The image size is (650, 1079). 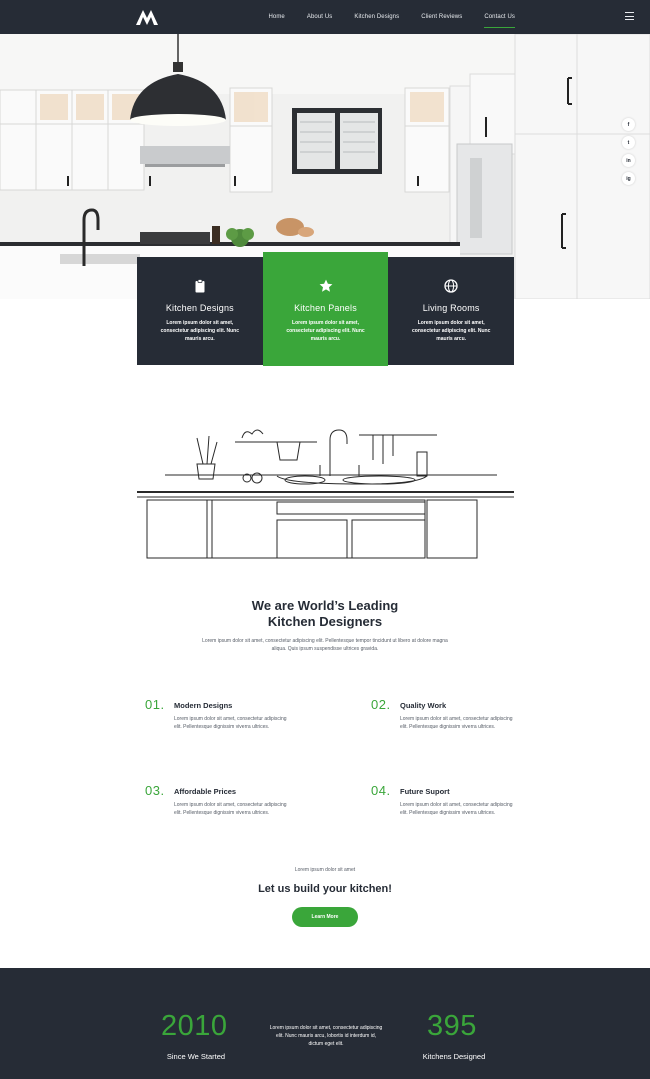 What do you see at coordinates (451, 308) in the screenshot?
I see `card-title: Living Rooms` at bounding box center [451, 308].